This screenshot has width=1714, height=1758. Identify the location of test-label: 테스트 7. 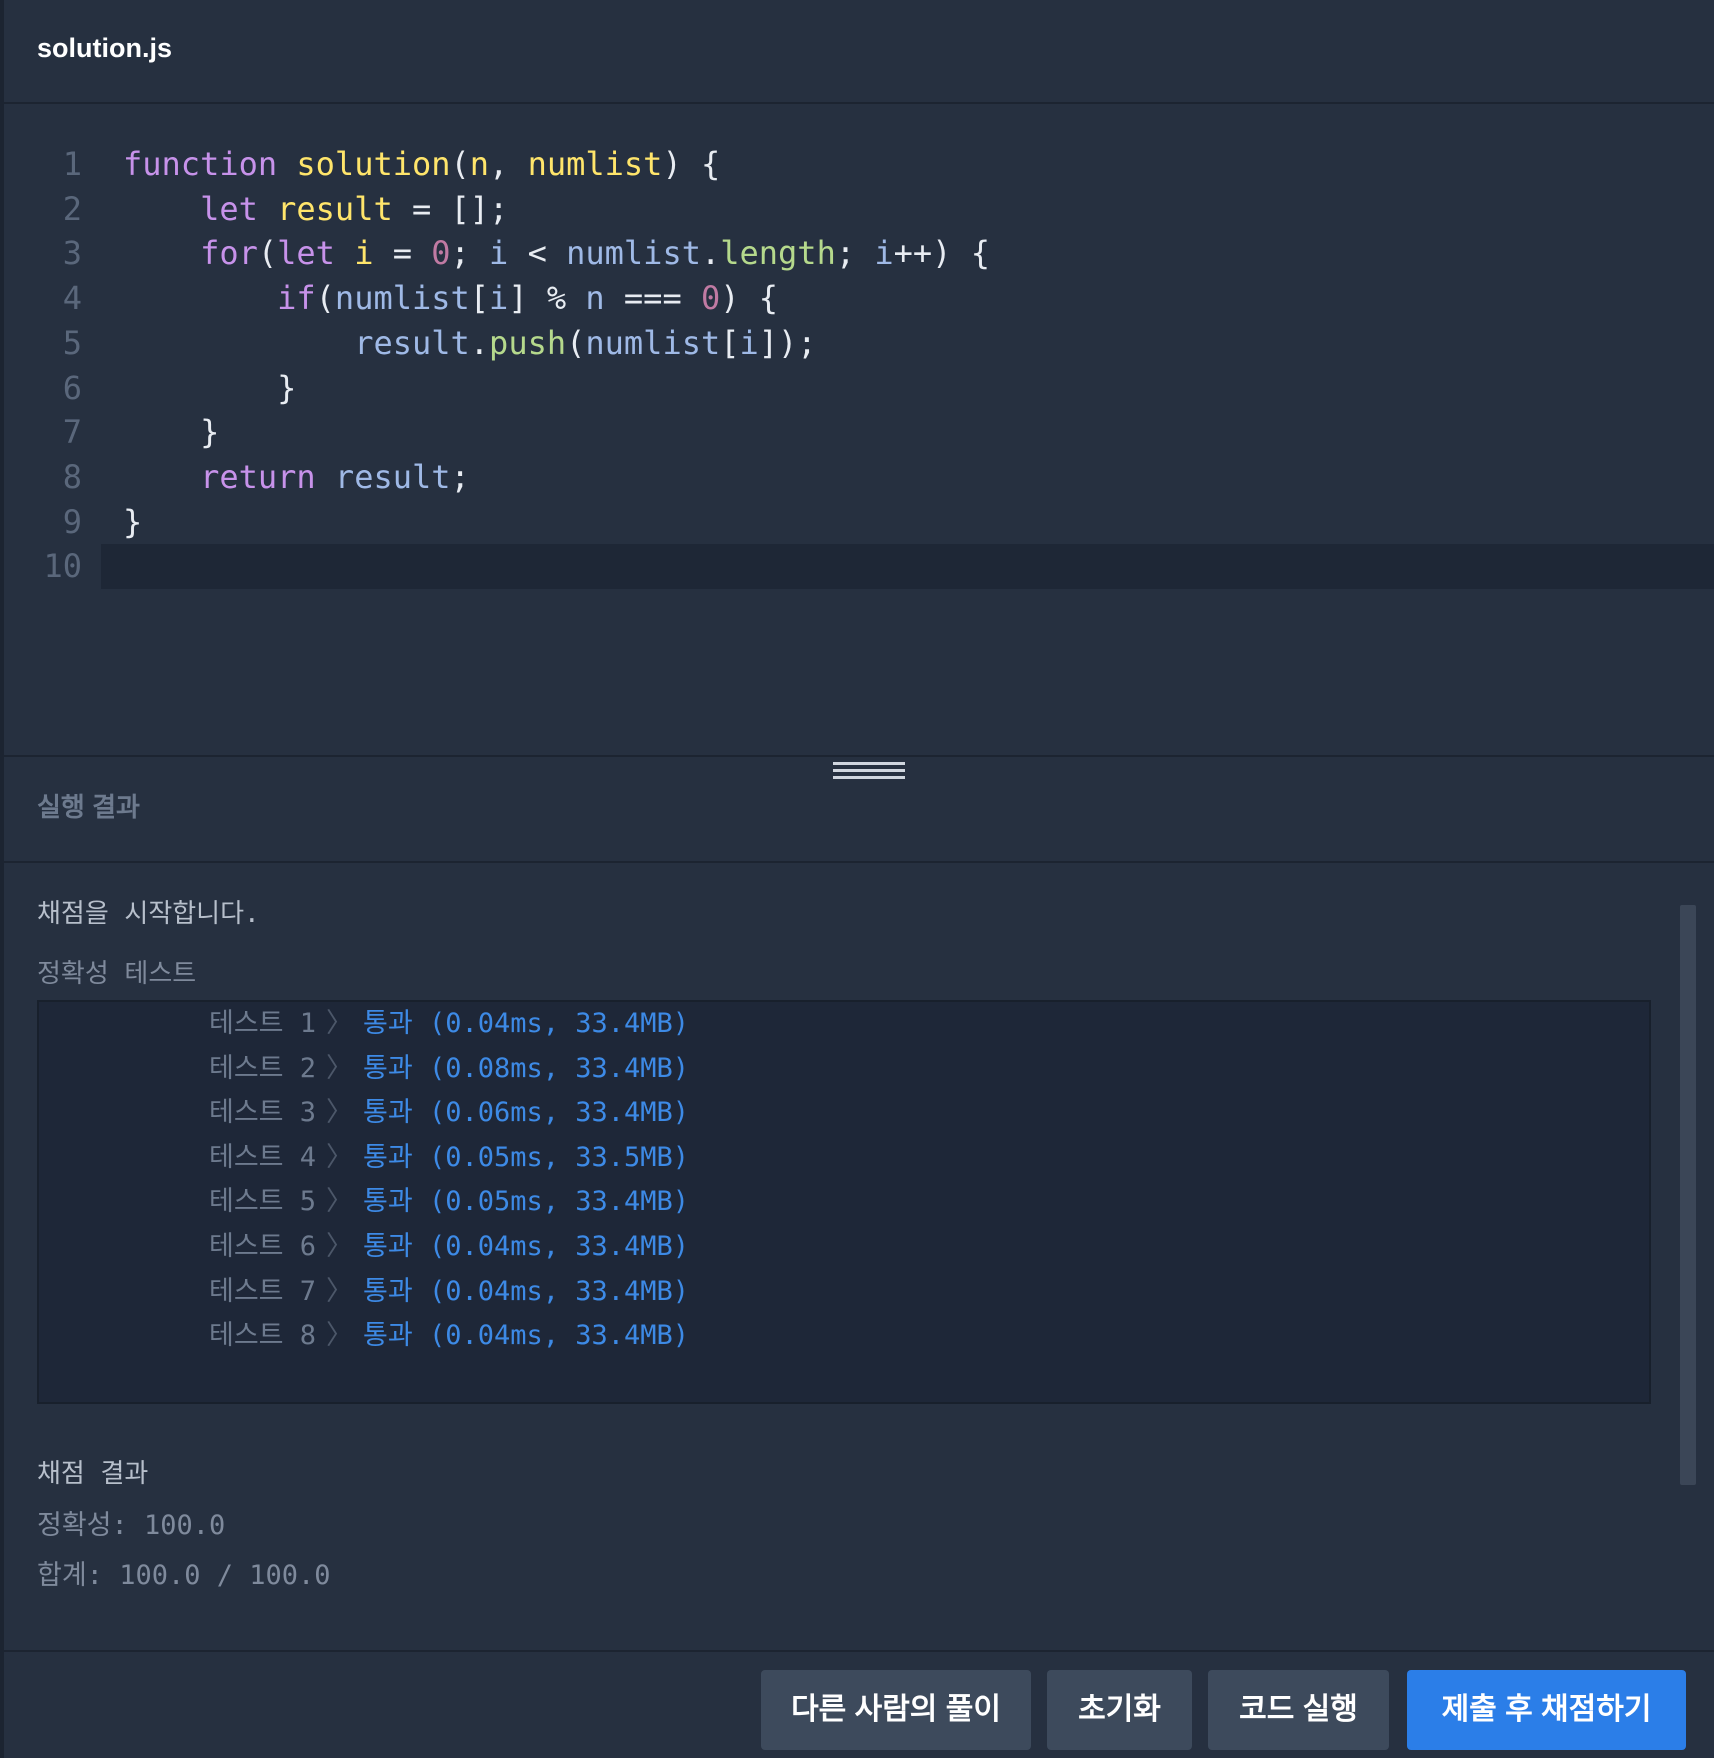
(263, 1291).